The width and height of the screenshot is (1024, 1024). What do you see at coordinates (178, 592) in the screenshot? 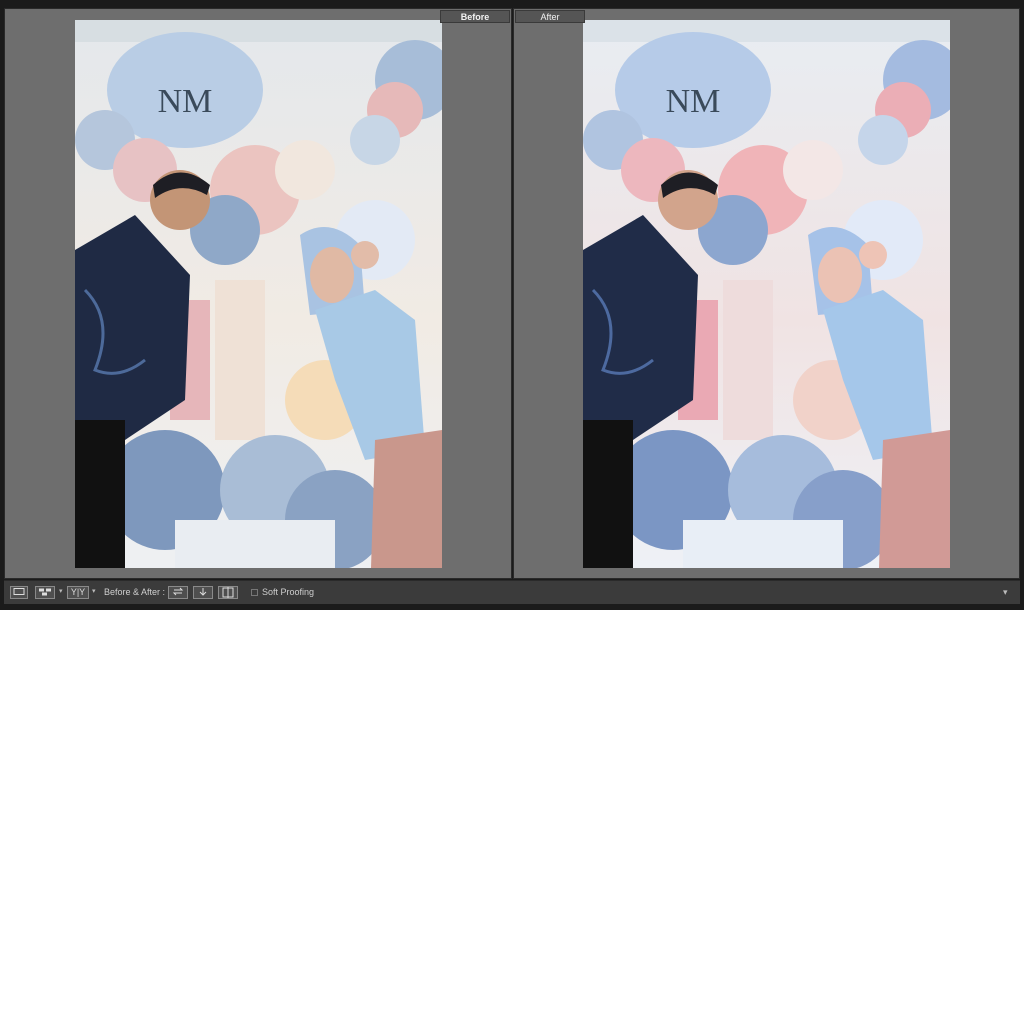
I see `swap-icon` at bounding box center [178, 592].